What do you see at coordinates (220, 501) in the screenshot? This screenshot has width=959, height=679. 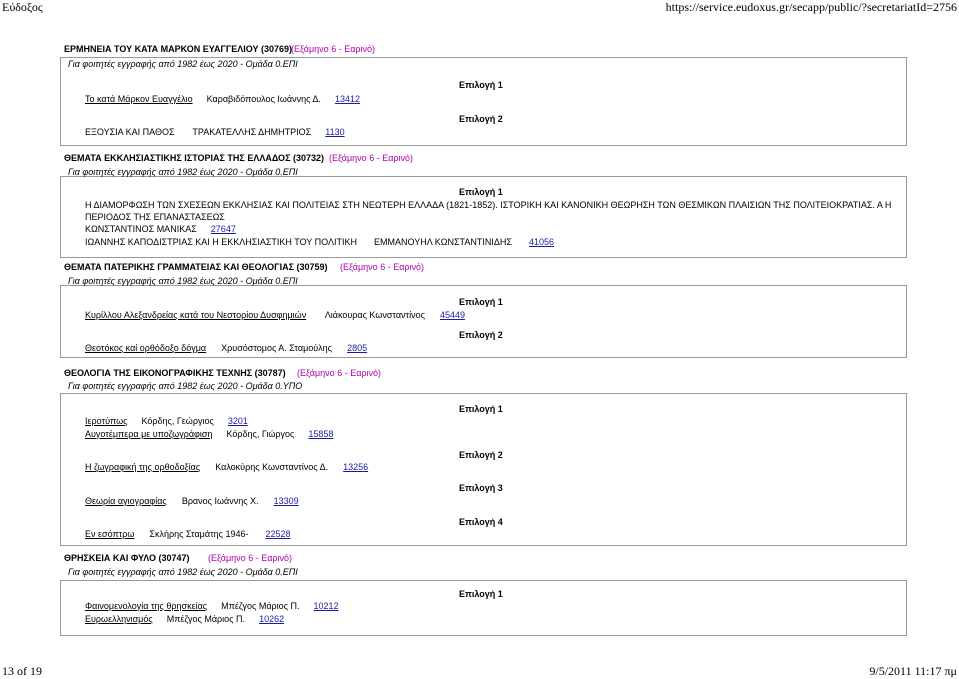 I see `book-author: Βρανος Ιωάννης Χ.` at bounding box center [220, 501].